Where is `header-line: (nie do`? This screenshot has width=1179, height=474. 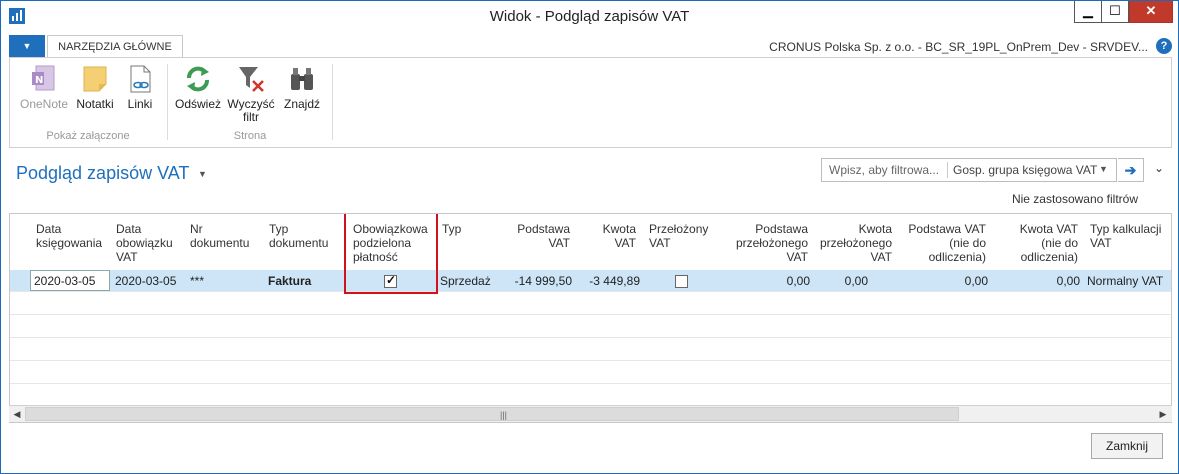 header-line: (nie do is located at coordinates (1059, 243).